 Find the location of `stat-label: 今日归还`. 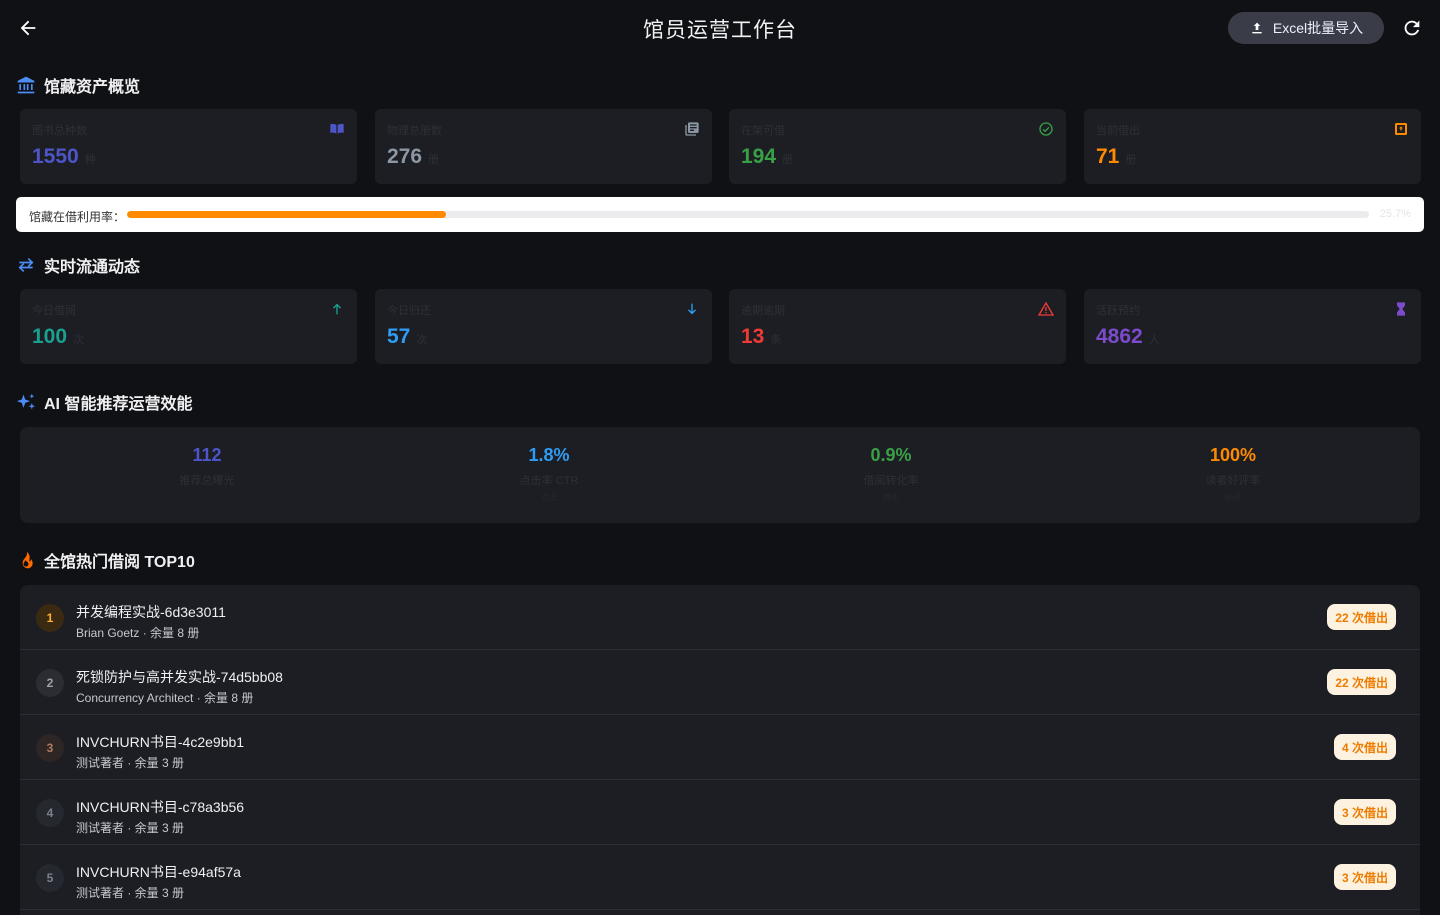

stat-label: 今日归还 is located at coordinates (409, 311).